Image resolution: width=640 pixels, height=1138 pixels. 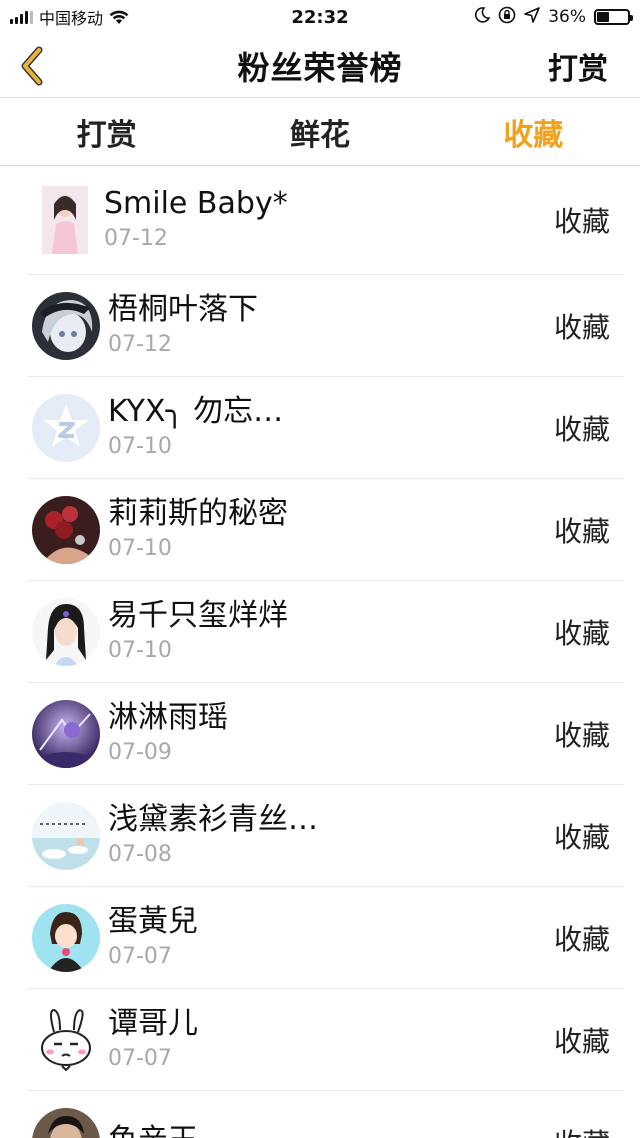 I want to click on tab-bar: 打赏 鲜花 收藏, so click(x=320, y=132).